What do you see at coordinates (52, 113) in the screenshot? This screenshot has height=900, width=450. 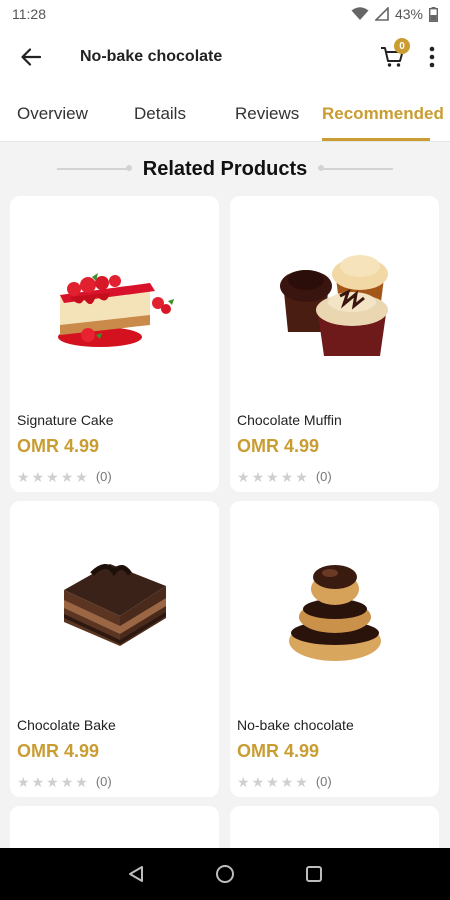 I see `tab-overview: Overview` at bounding box center [52, 113].